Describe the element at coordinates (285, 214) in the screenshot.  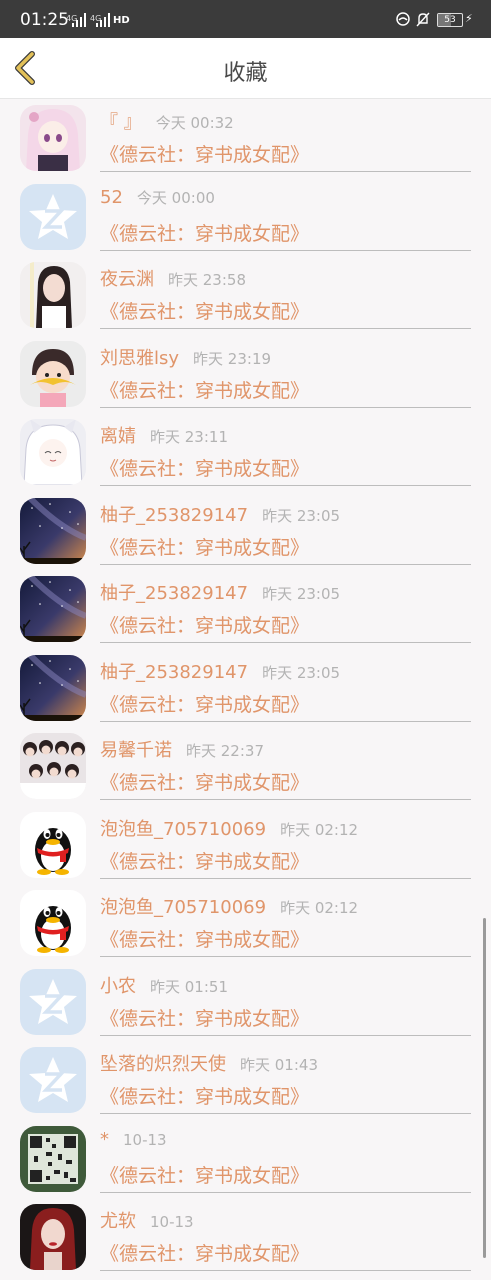
I see `list-item-content: 52 今天 00:00 《德云社：穿书成女配》` at that location.